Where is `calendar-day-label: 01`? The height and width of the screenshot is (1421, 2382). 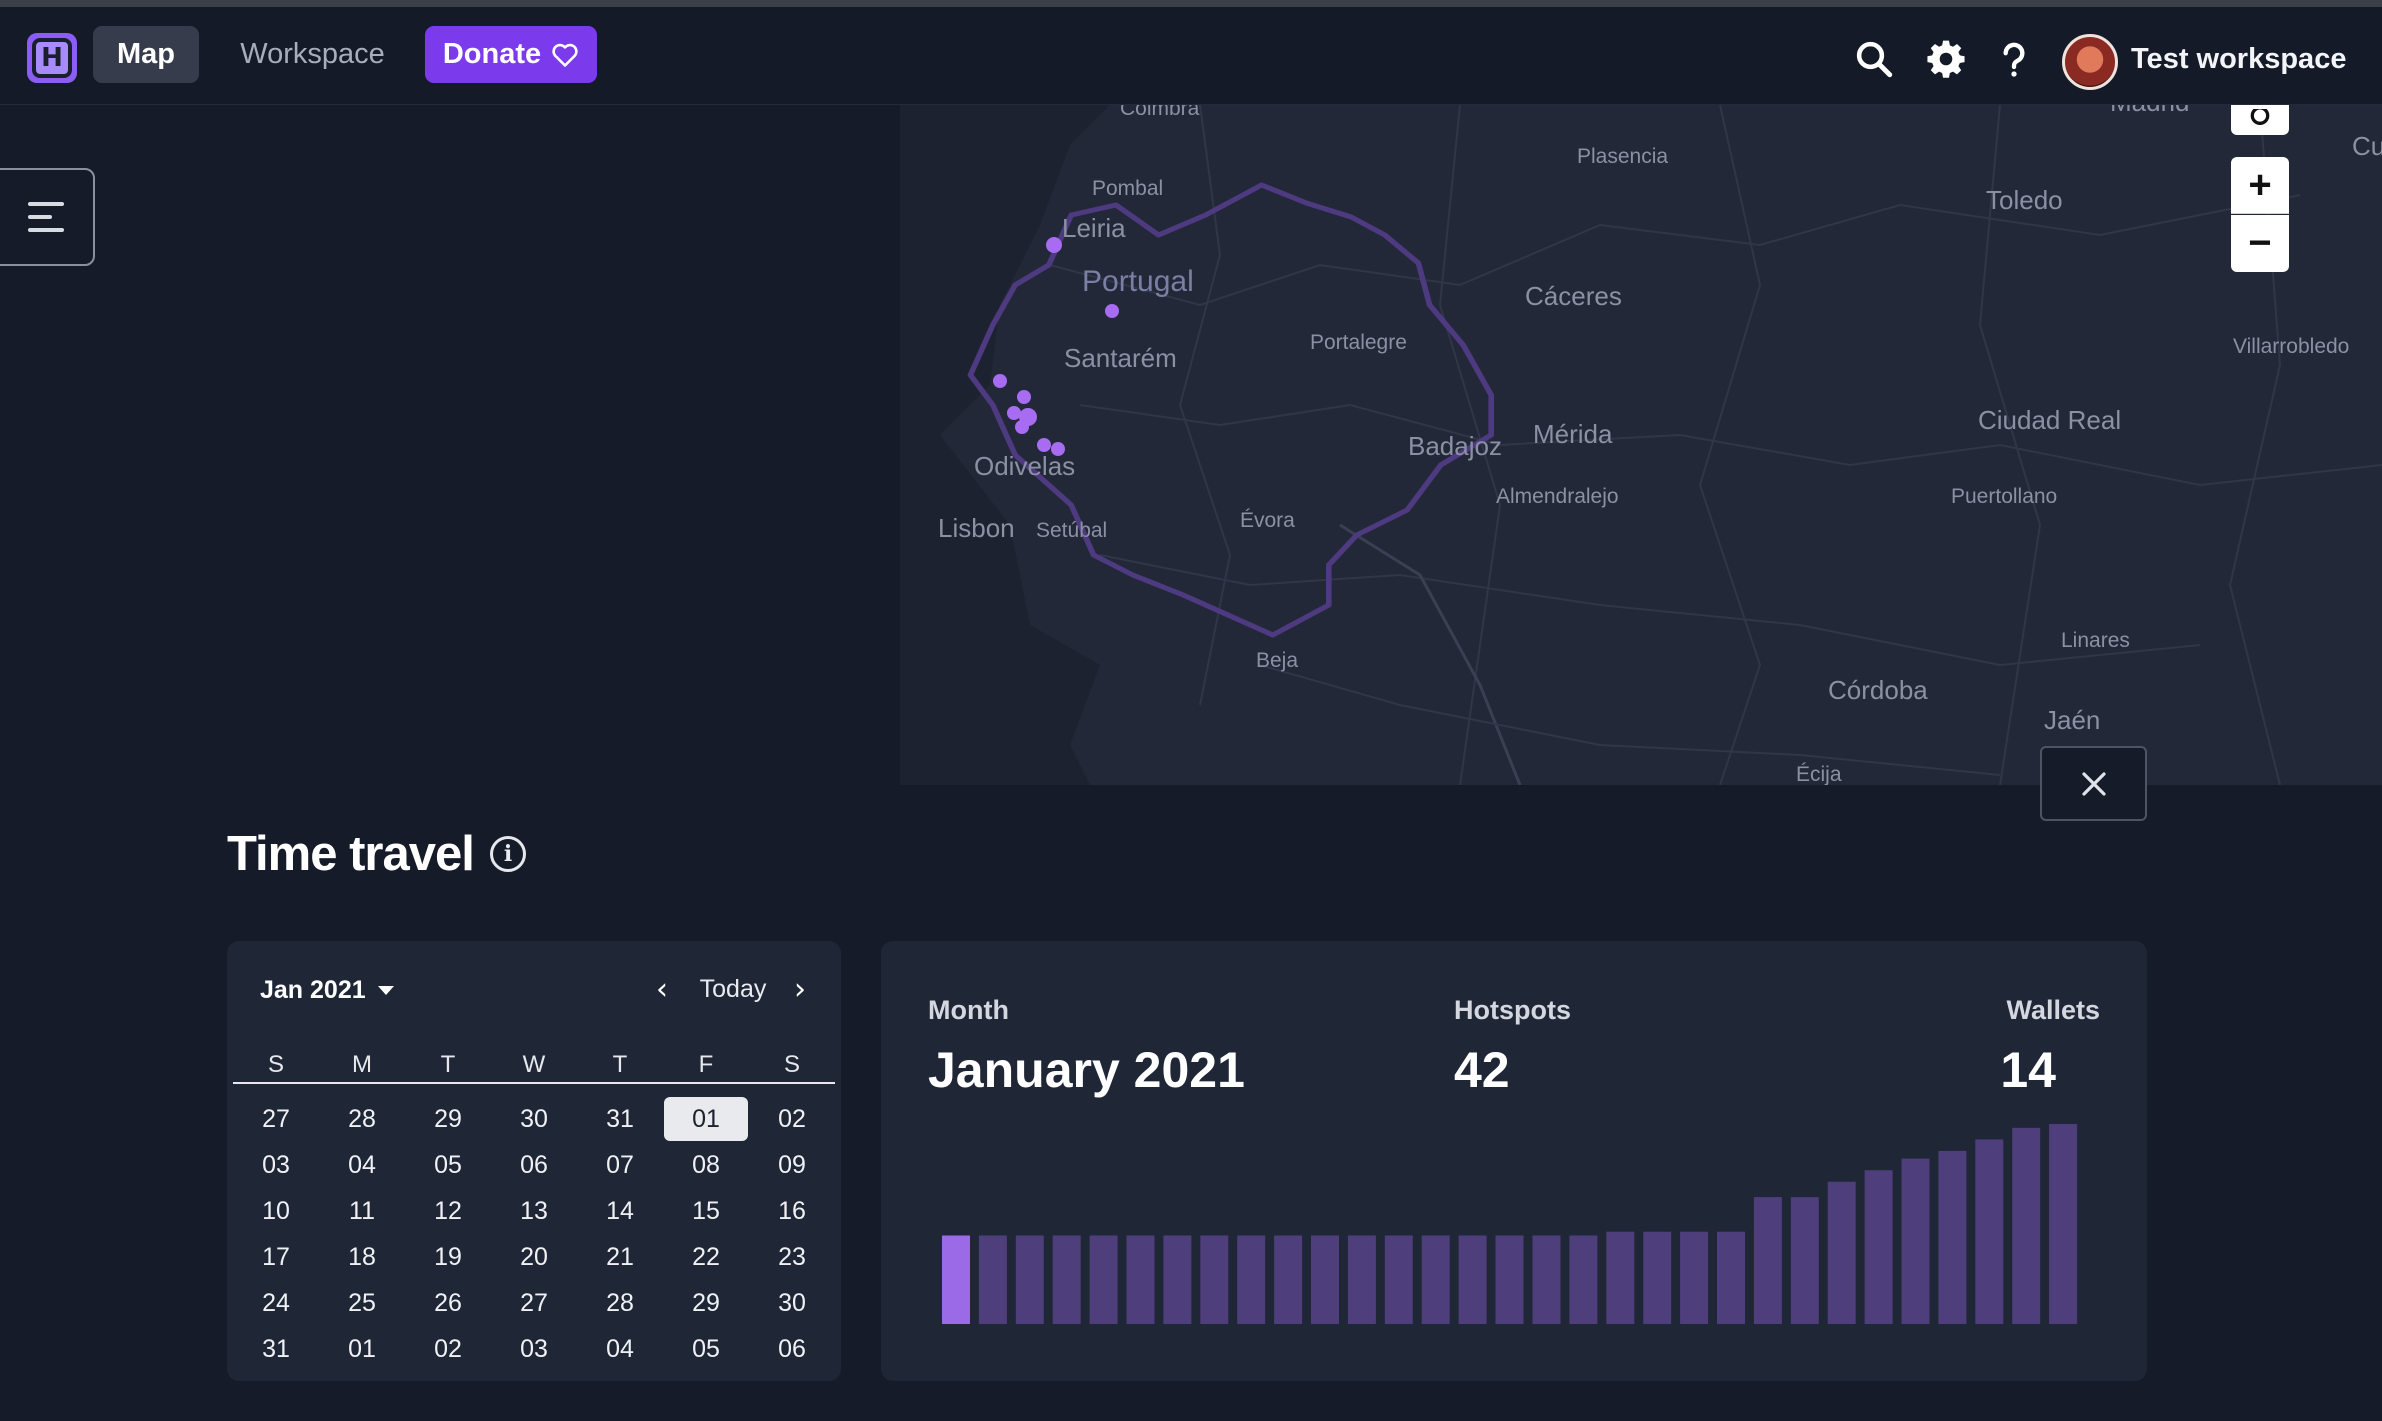
calendar-day-label: 01 is located at coordinates (706, 1119).